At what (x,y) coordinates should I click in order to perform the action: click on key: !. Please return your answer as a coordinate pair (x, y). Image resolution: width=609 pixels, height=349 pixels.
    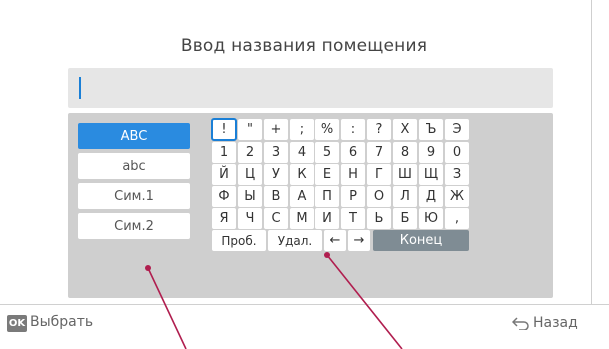
    Looking at the image, I should click on (224, 129).